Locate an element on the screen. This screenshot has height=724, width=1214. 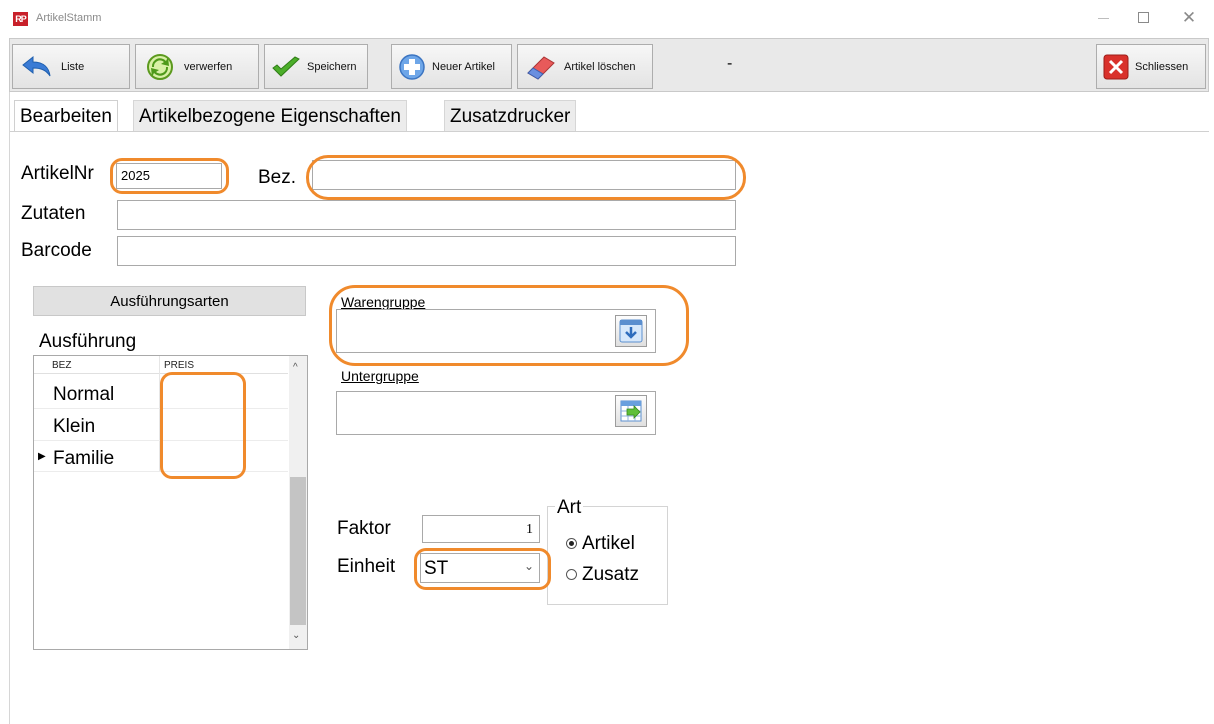
art-artikel-label: Artikel is located at coordinates (608, 544).